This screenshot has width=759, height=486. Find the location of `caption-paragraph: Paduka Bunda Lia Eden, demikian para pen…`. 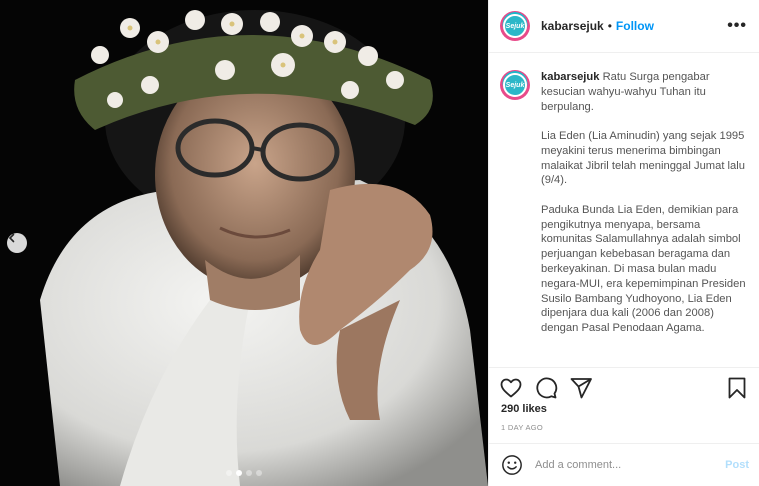

caption-paragraph: Paduka Bunda Lia Eden, demikian para pen… is located at coordinates (643, 269).